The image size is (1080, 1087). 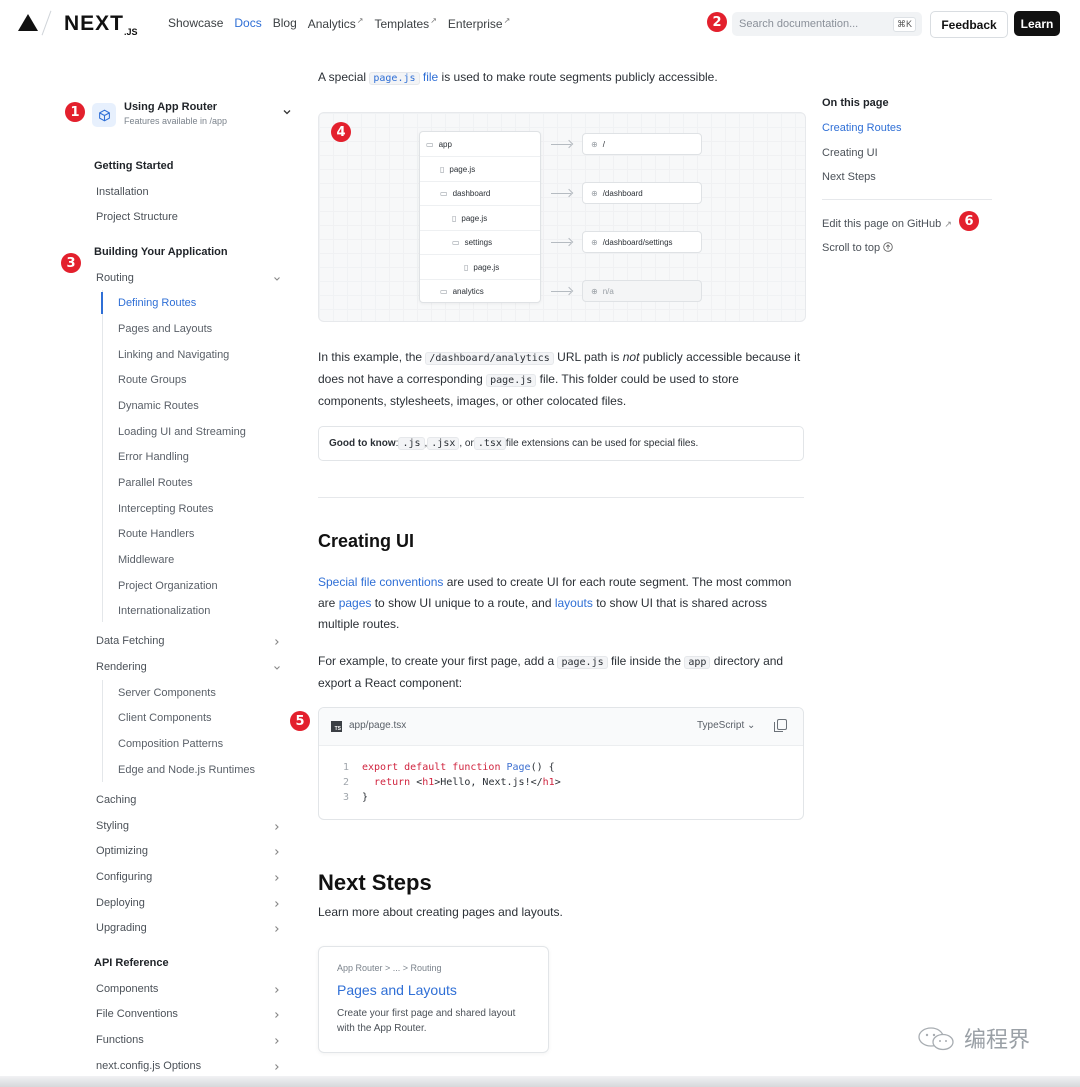 I want to click on sidebar-item-loading-ui: Loading UI and Streaming, so click(x=182, y=432).